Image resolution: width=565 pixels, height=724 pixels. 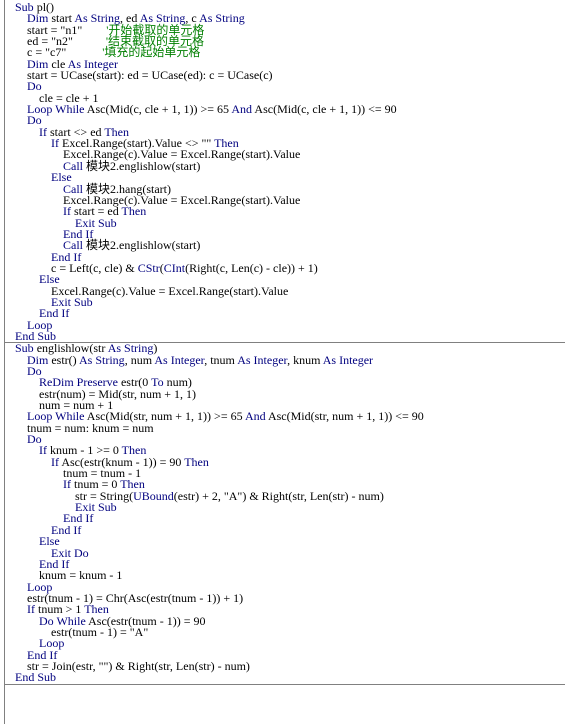 What do you see at coordinates (305, 359) in the screenshot?
I see `code-token: , knum` at bounding box center [305, 359].